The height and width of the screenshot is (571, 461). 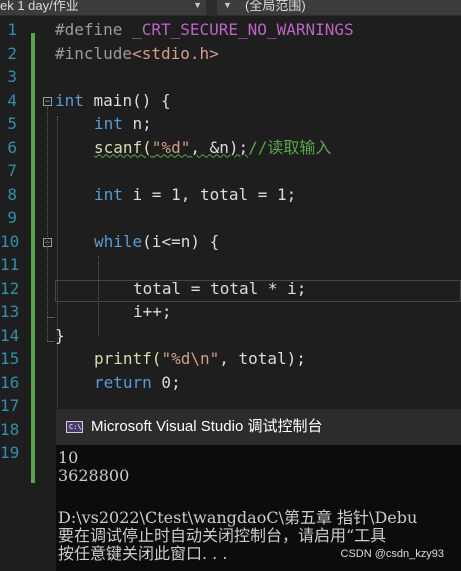 What do you see at coordinates (10, 288) in the screenshot?
I see `line-number: 12` at bounding box center [10, 288].